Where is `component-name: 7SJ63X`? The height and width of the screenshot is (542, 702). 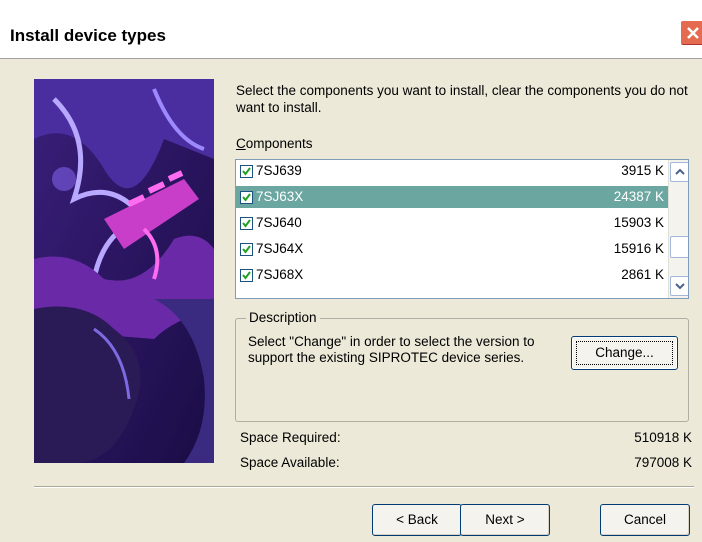 component-name: 7SJ63X is located at coordinates (280, 196).